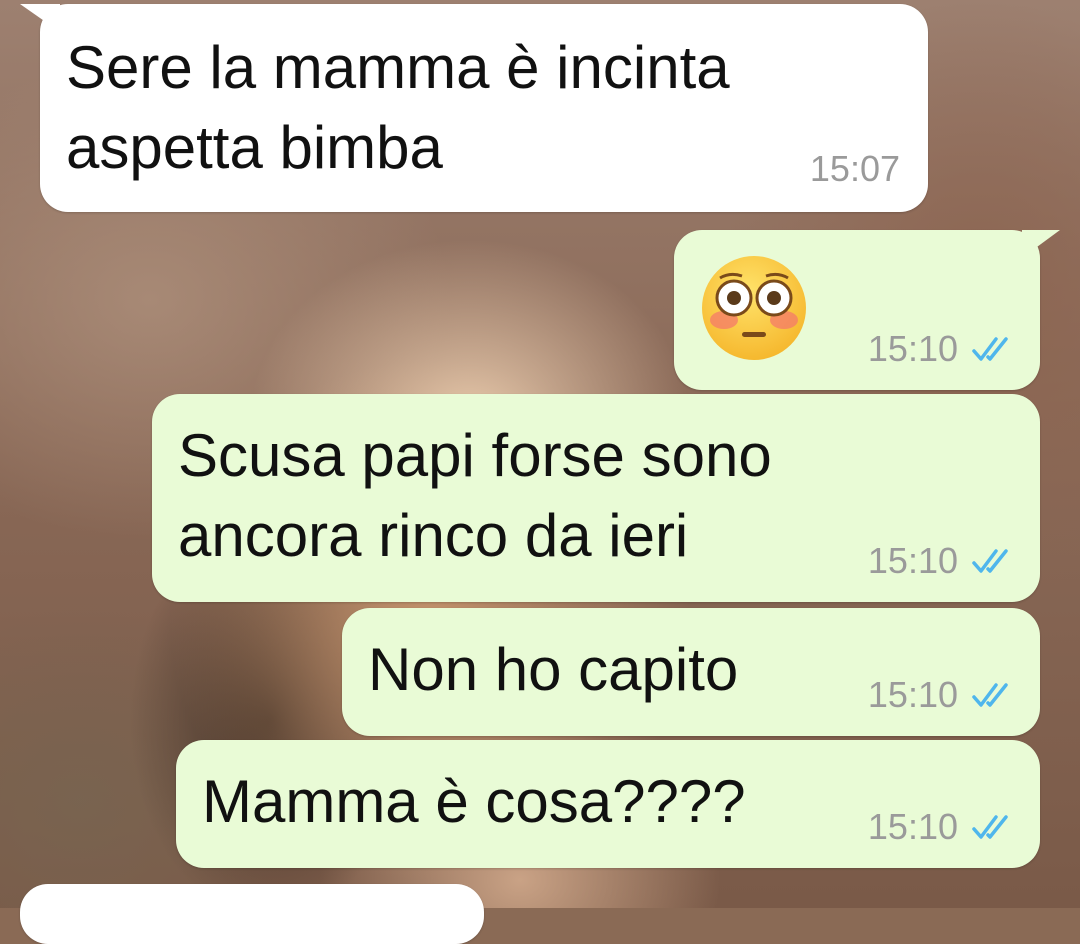 The width and height of the screenshot is (1080, 944). What do you see at coordinates (40, 18) in the screenshot?
I see `incoming-bubble-tail` at bounding box center [40, 18].